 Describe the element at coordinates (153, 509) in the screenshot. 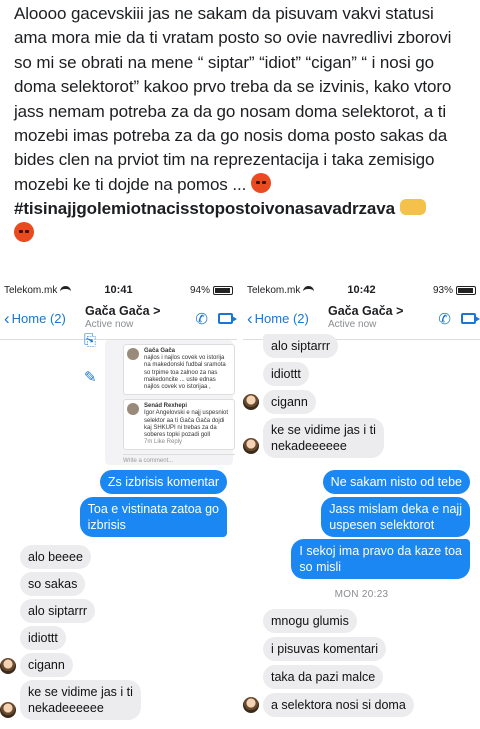

I see `message-line: Toa e vistinata zatoa go` at that location.